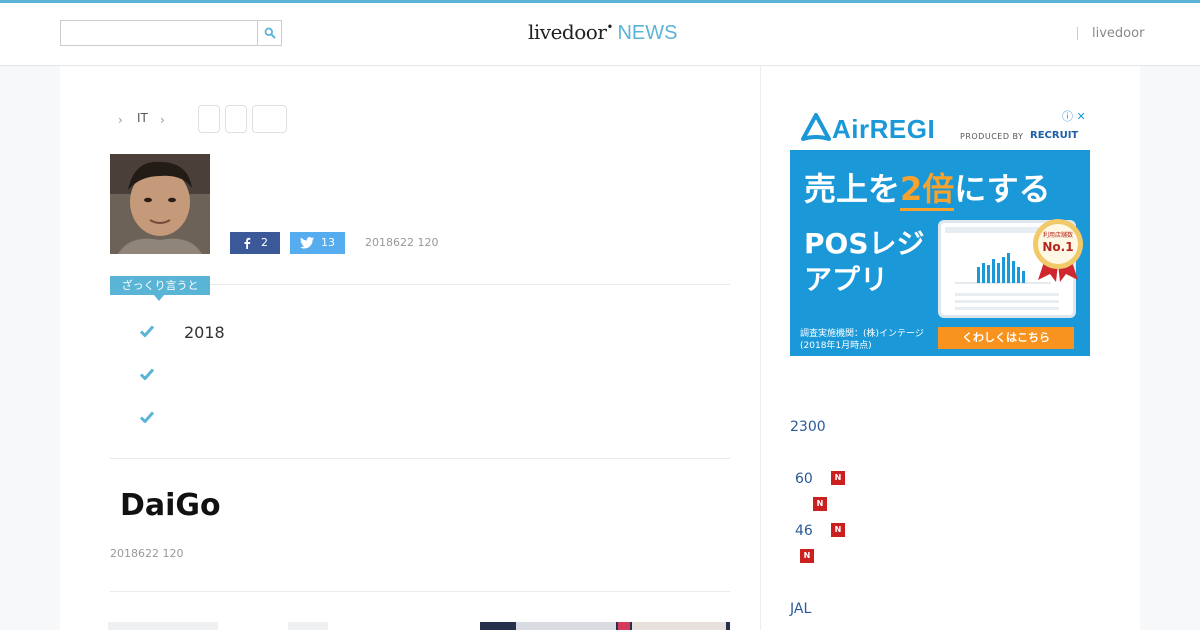 This screenshot has width=1200, height=630. What do you see at coordinates (647, 33) in the screenshot?
I see `logo-news: NEWS` at bounding box center [647, 33].